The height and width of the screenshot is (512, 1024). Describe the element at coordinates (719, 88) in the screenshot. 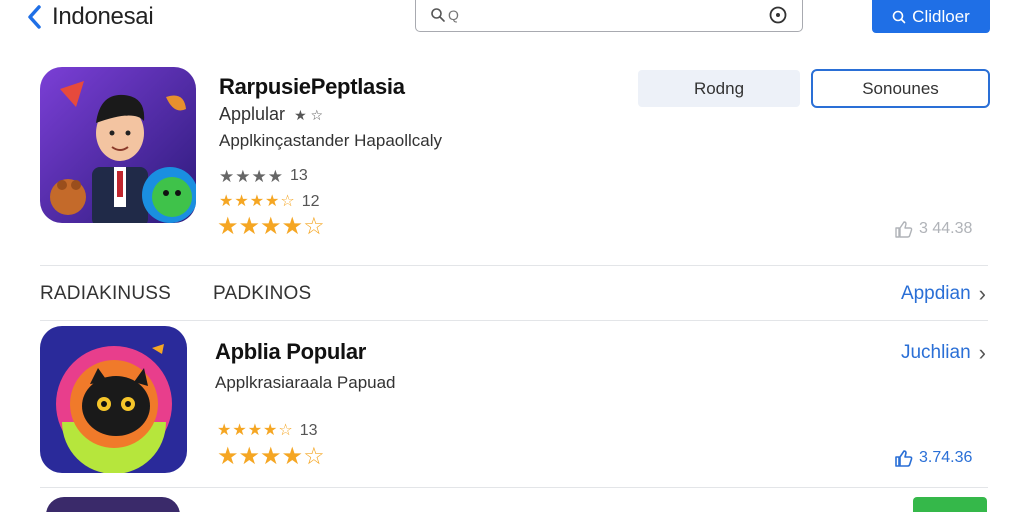

I see `secondary-button: Rodng` at that location.